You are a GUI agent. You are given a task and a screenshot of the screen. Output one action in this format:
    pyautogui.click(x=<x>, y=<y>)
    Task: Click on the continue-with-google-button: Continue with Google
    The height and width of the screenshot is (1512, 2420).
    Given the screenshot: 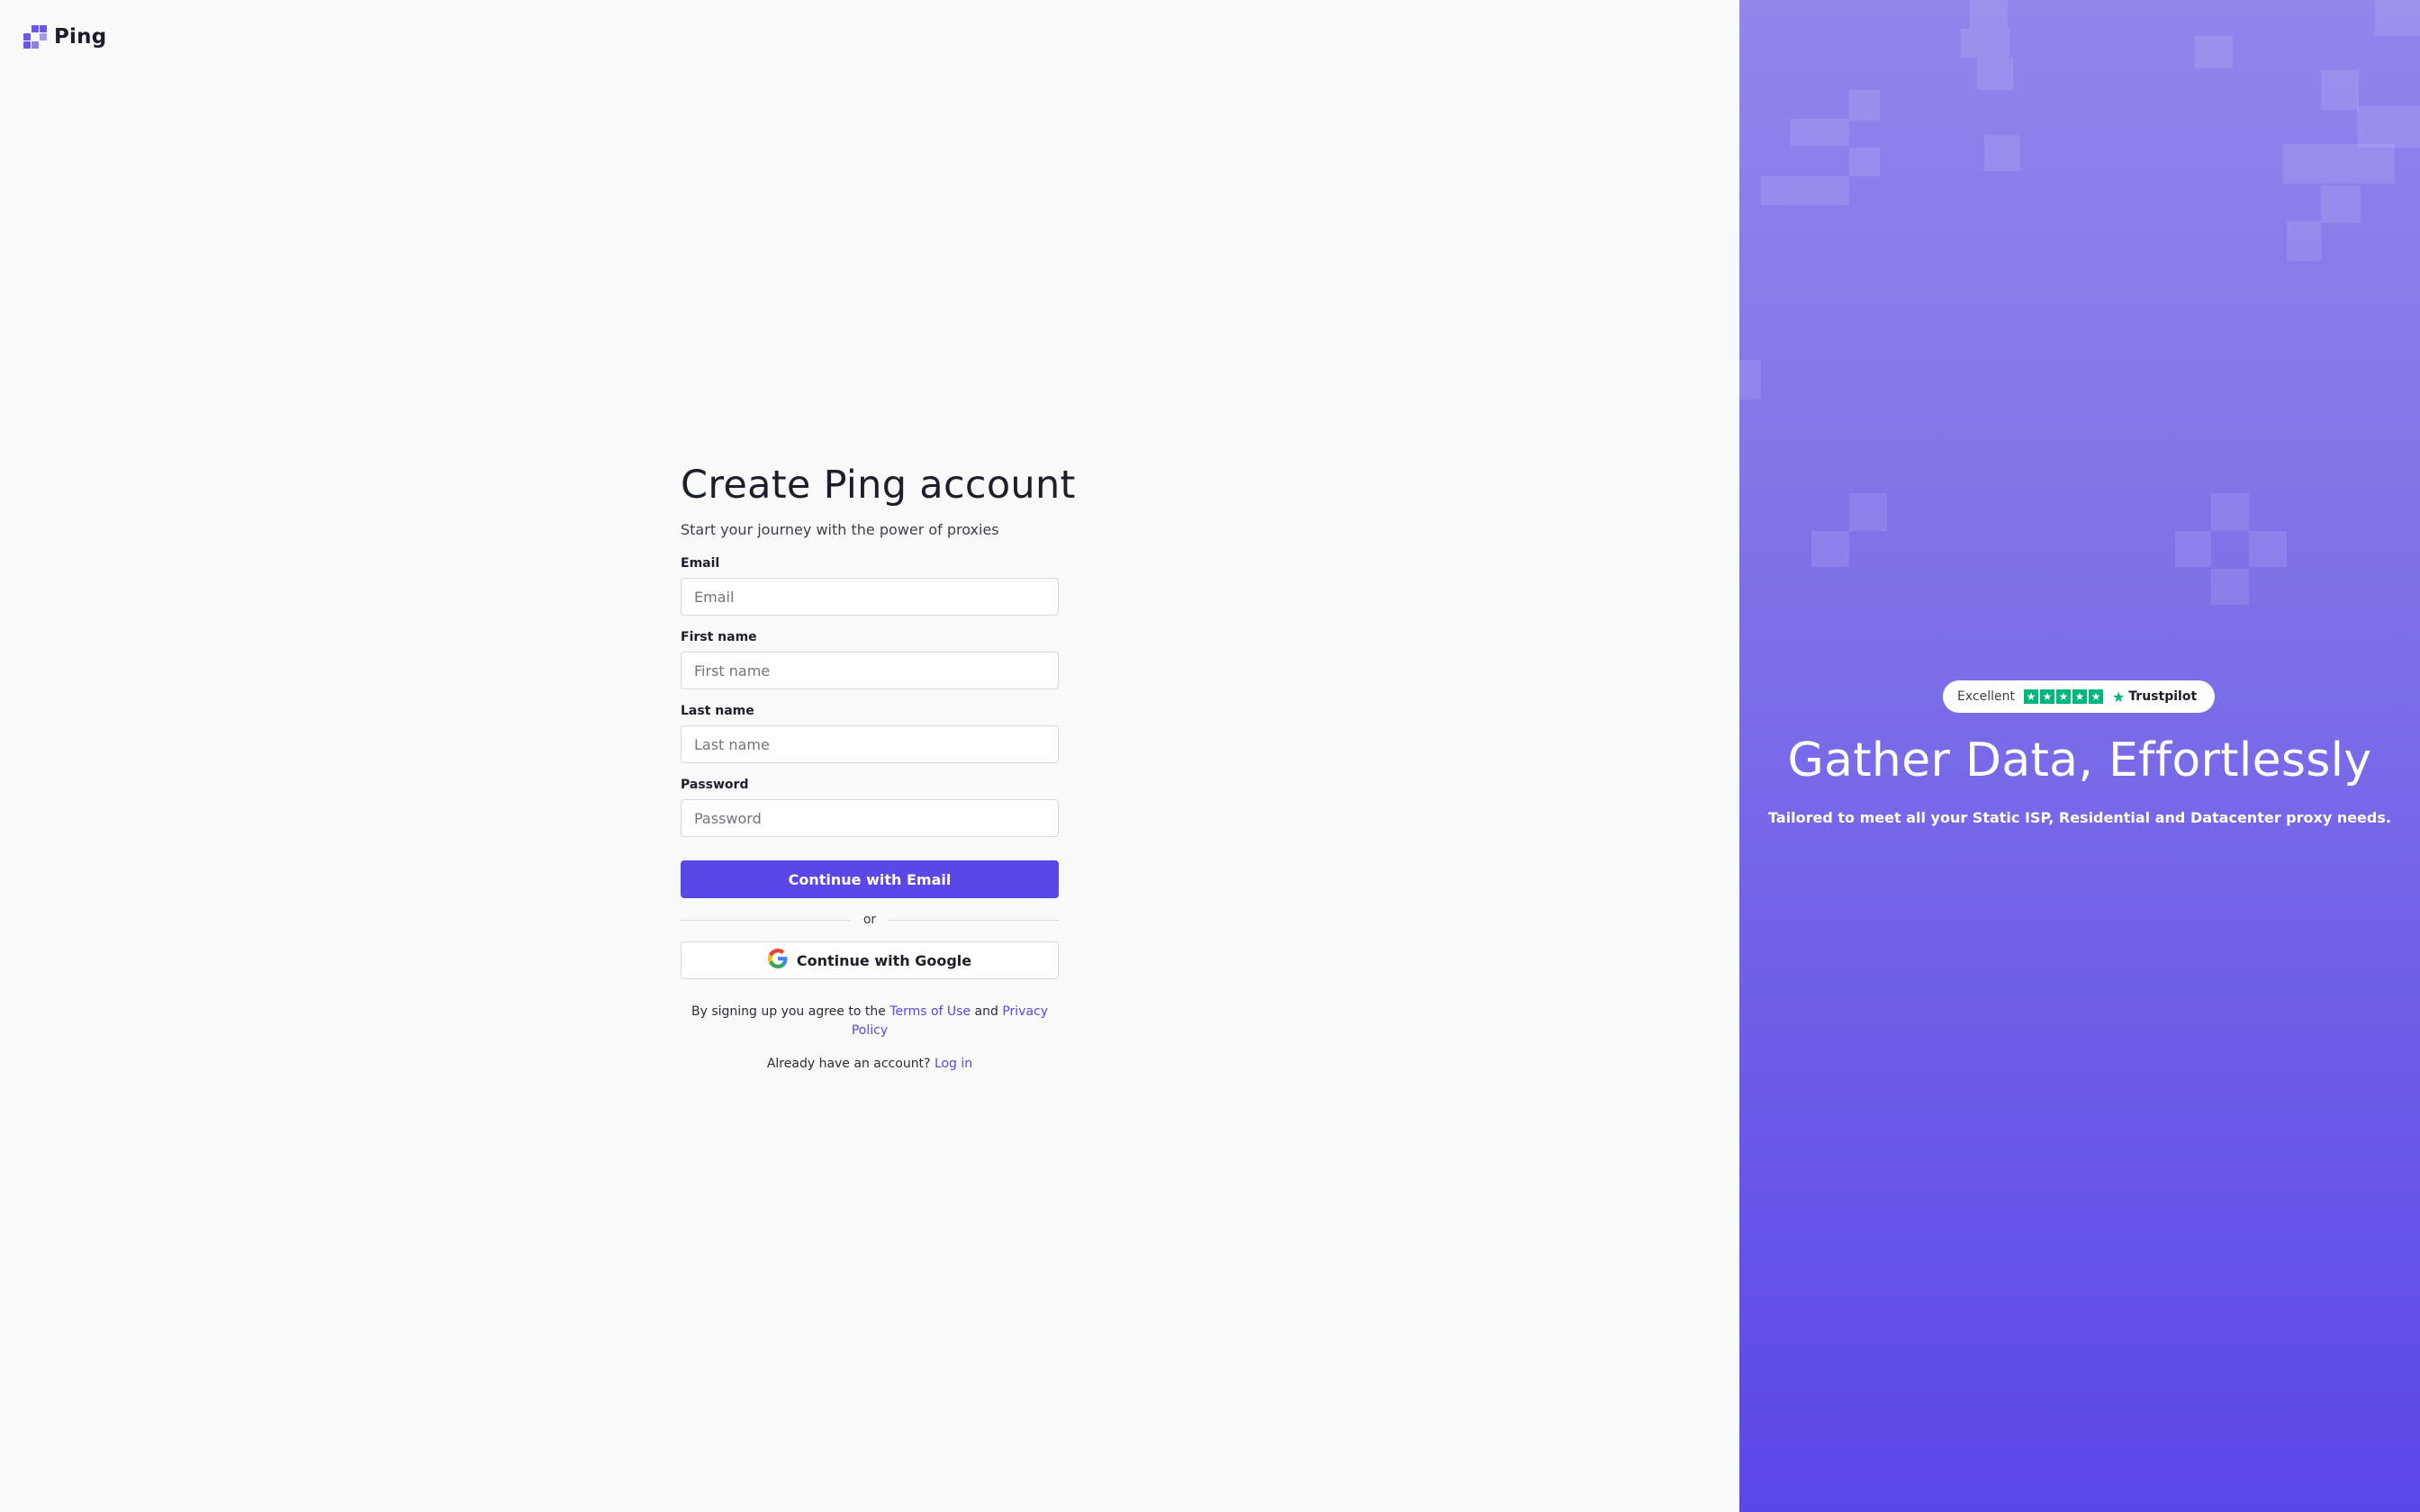 What is the action you would take?
    pyautogui.click(x=870, y=960)
    